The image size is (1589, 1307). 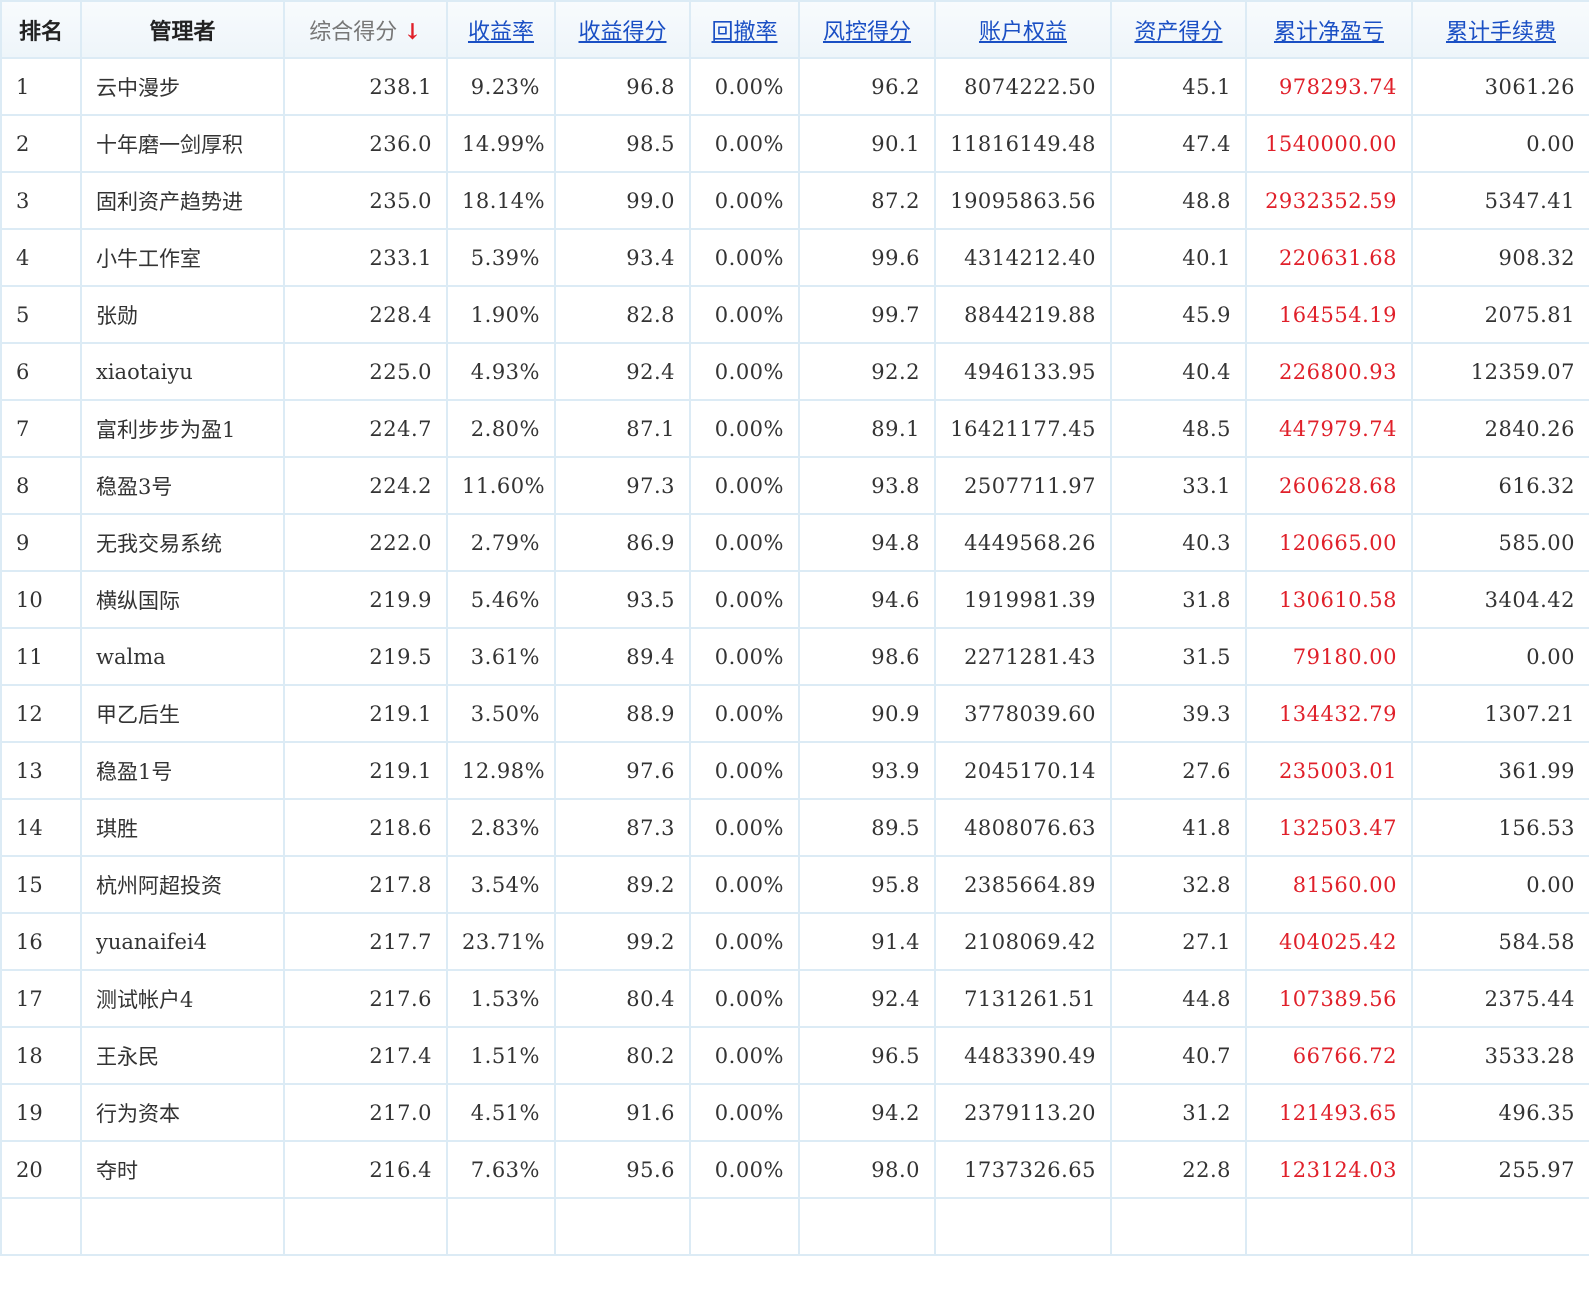 I want to click on cell-manager: 云中漫步, so click(x=182, y=86).